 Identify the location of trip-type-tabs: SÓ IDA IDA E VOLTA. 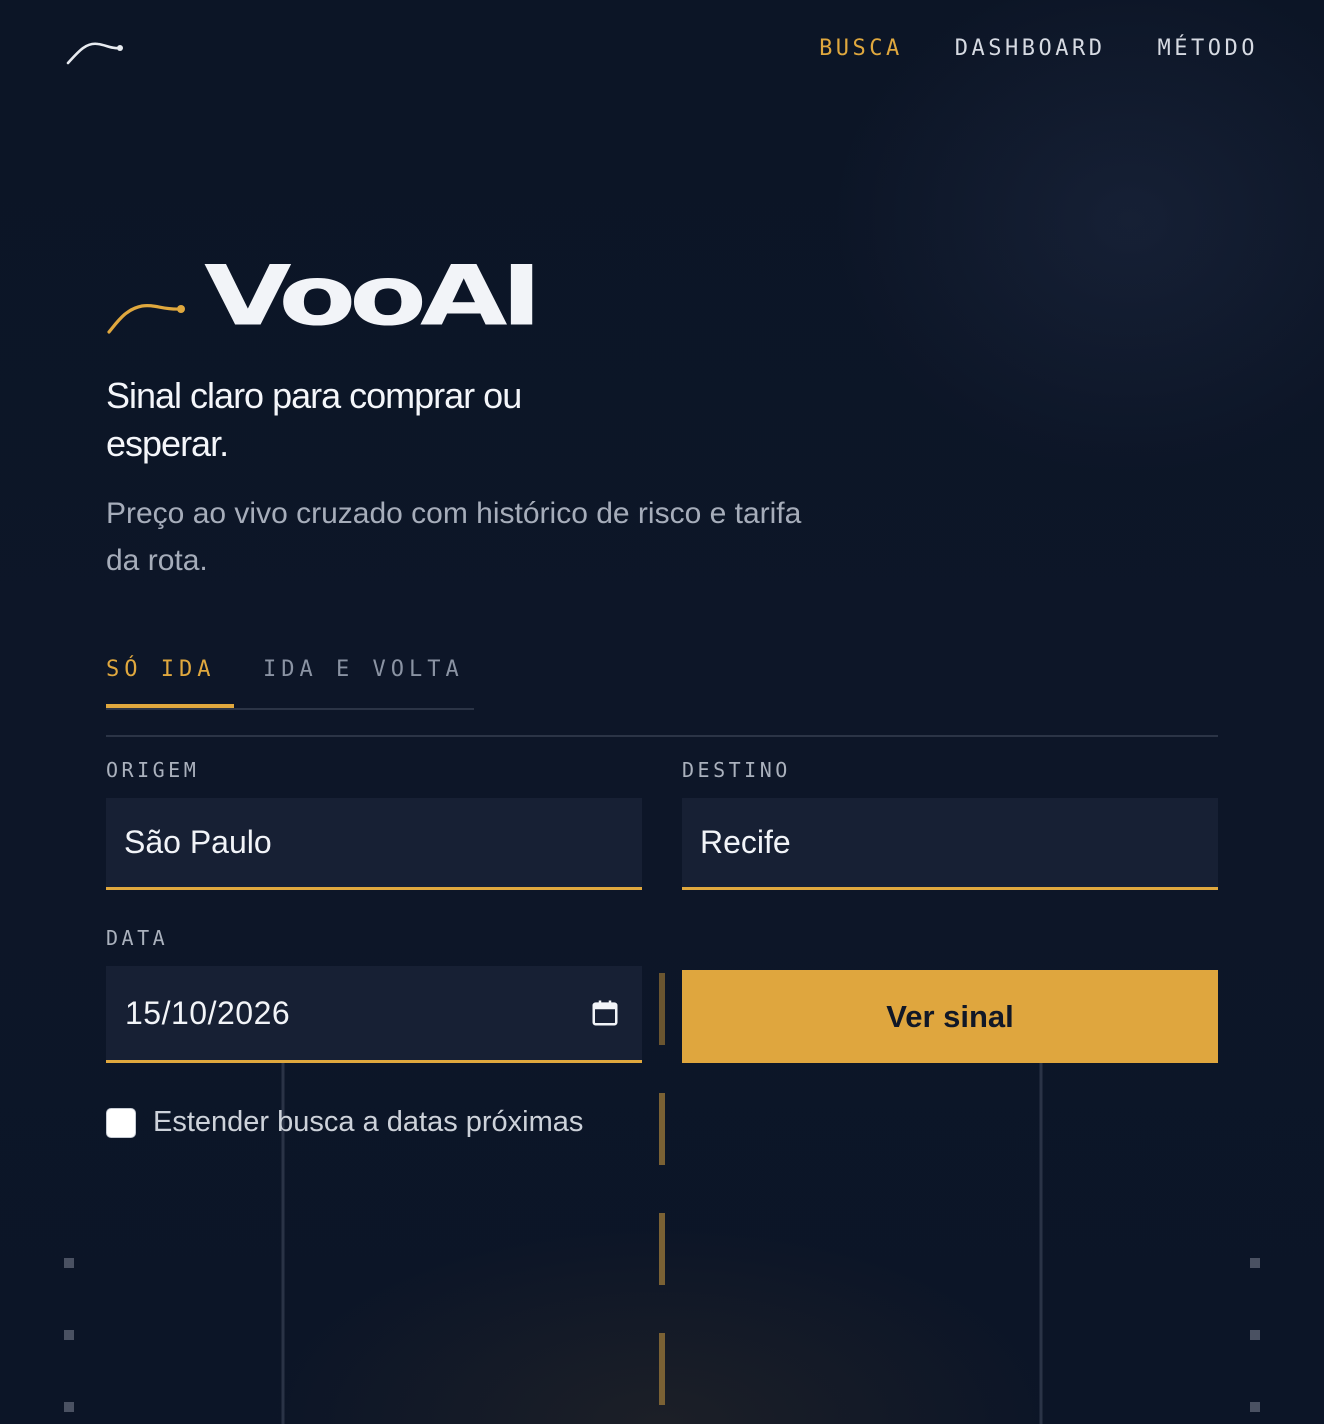
(290, 679).